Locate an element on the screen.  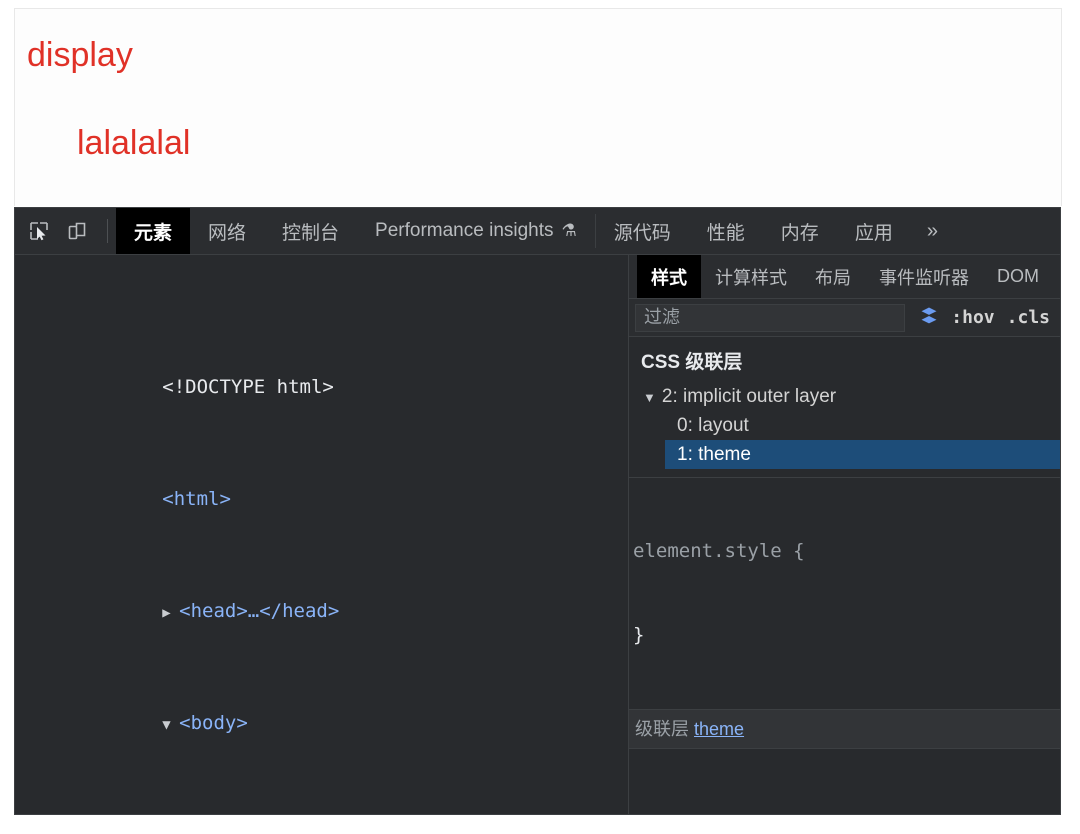
element-classes-button: .cls is located at coordinates (1028, 317).